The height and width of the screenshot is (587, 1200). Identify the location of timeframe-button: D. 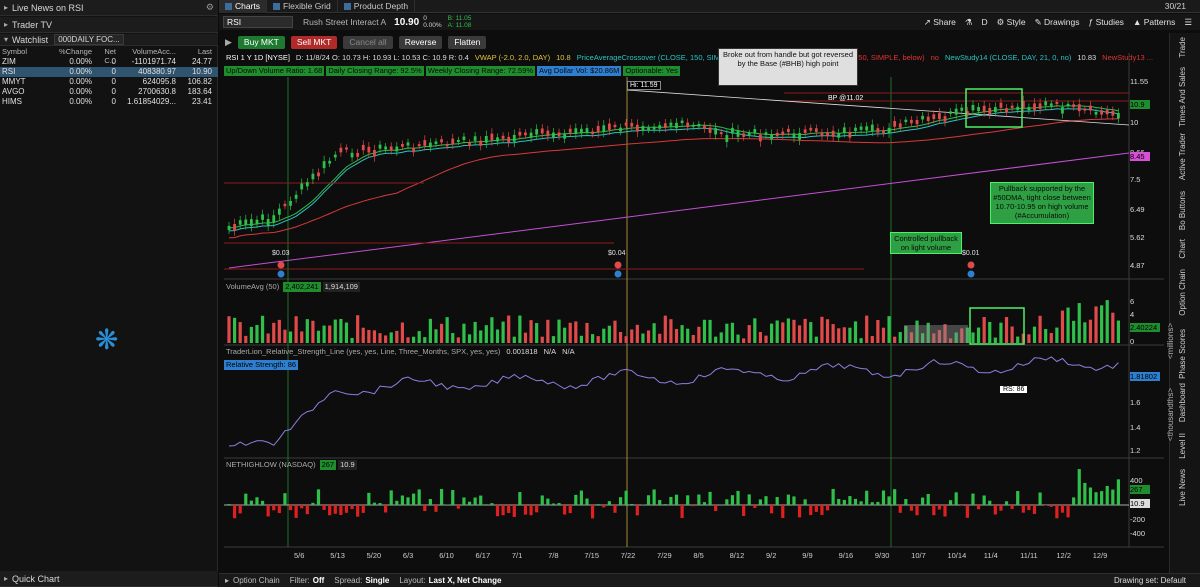
(985, 22).